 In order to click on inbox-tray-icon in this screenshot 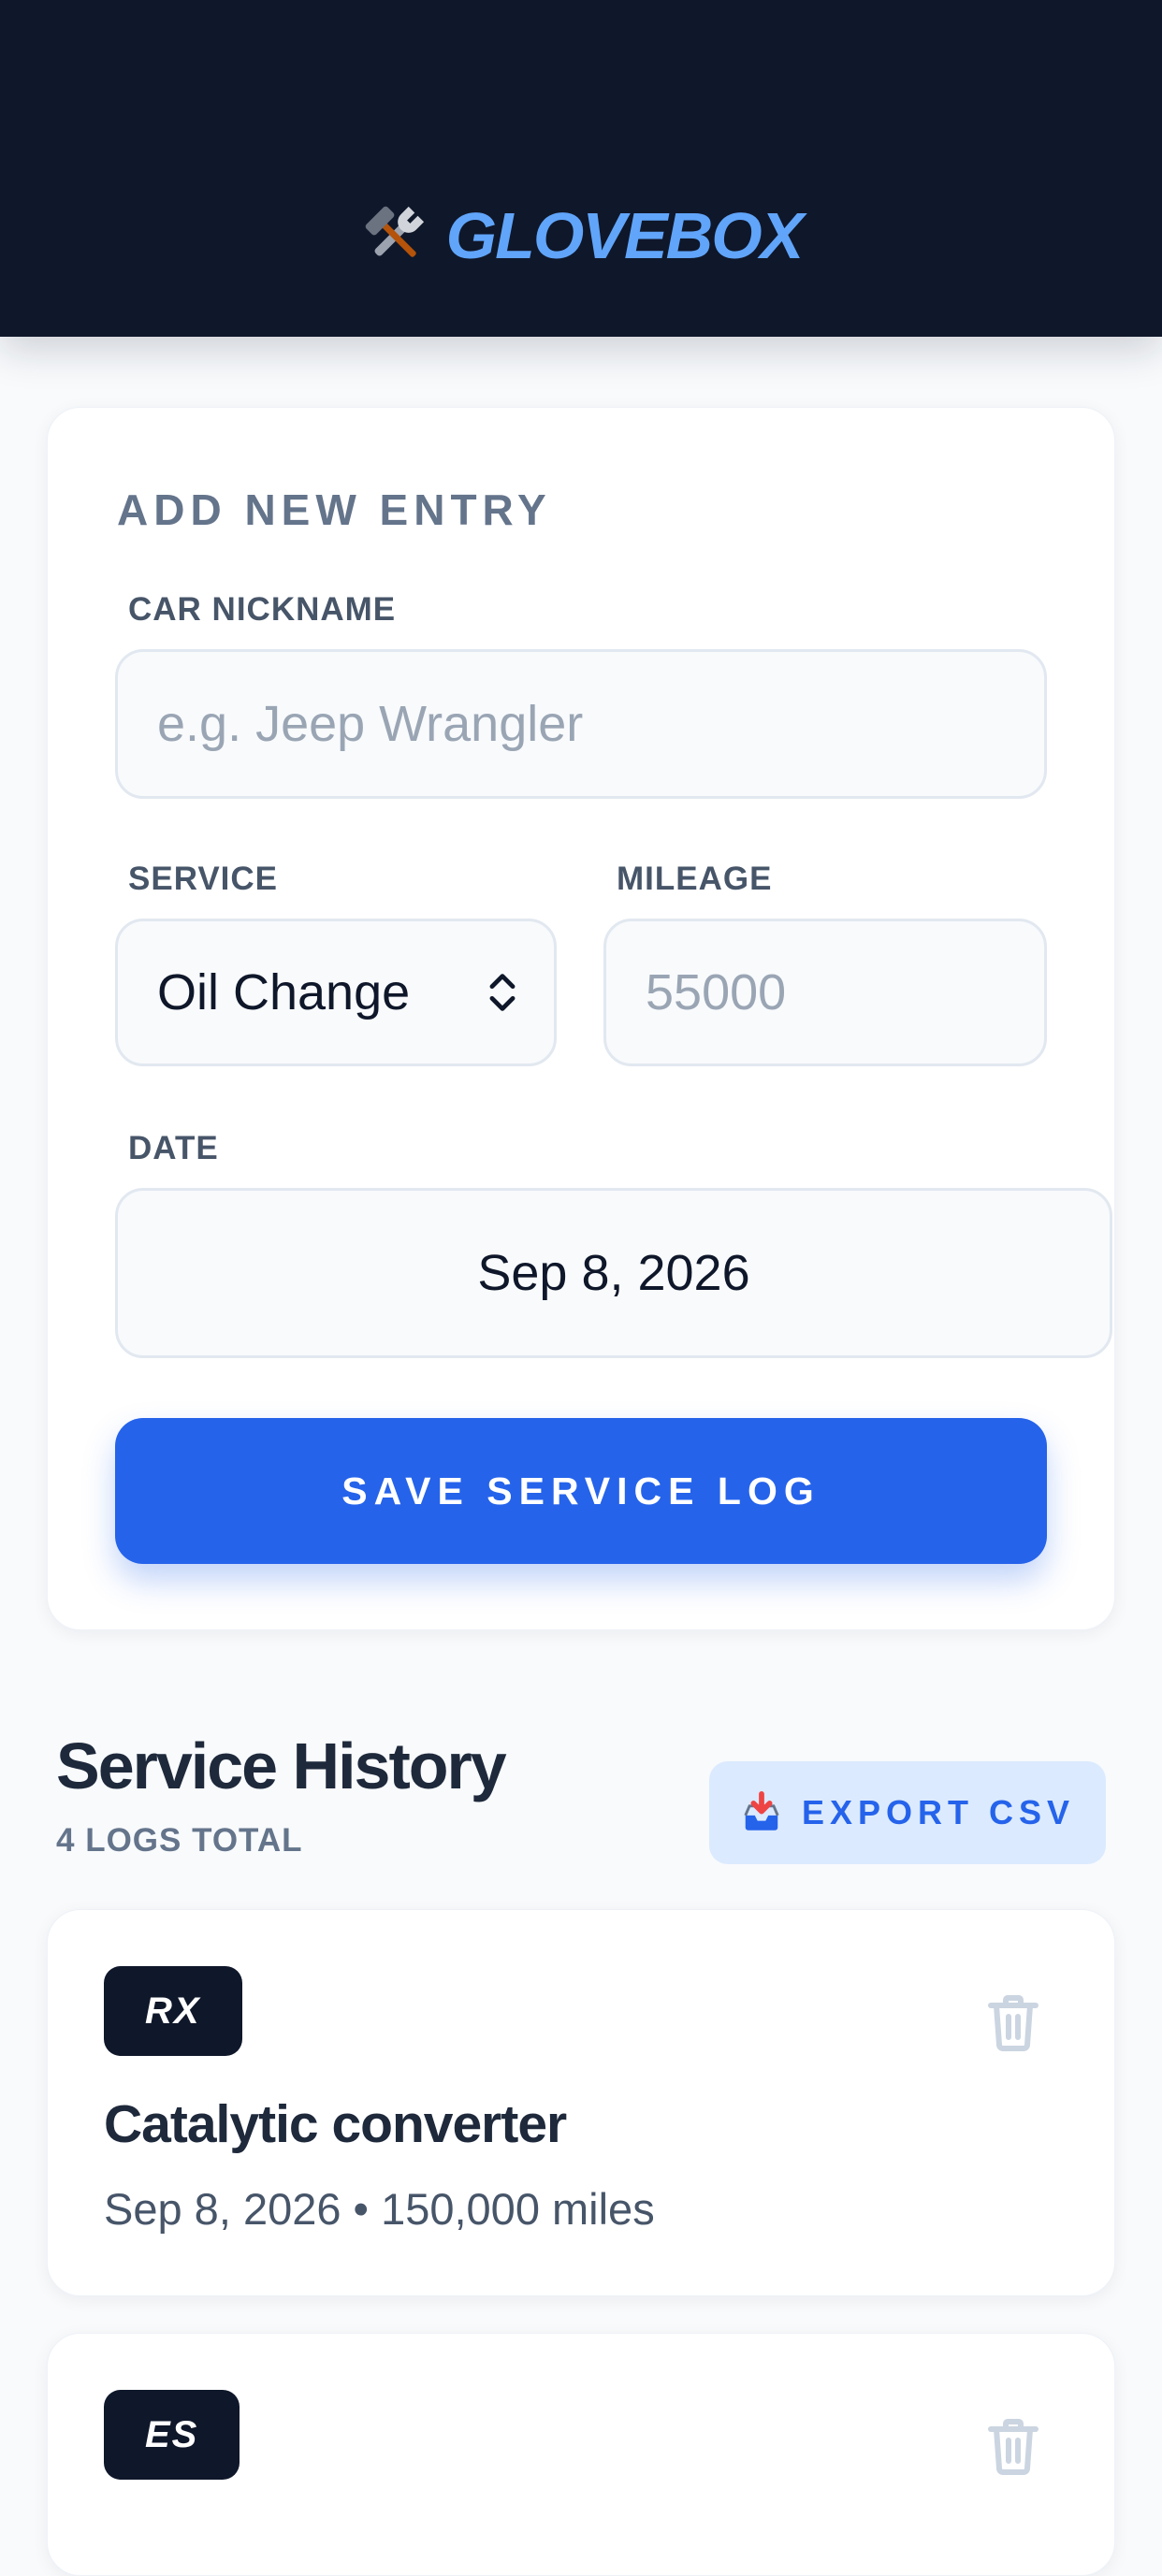, I will do `click(762, 1811)`.